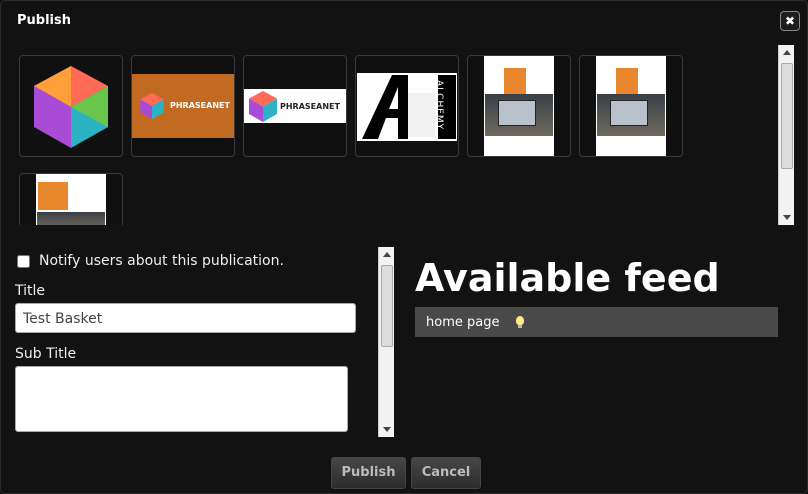 The image size is (808, 494). I want to click on notify-checkbox, so click(23, 261).